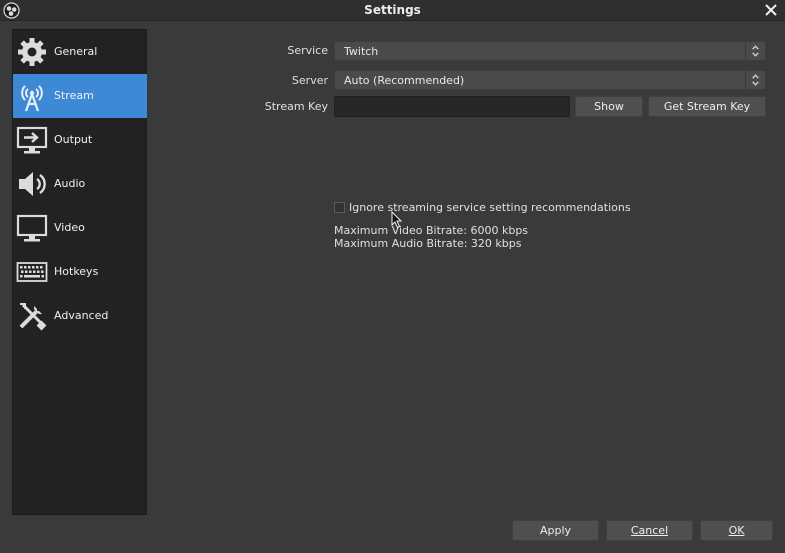 This screenshot has height=553, width=785. I want to click on stream-key-label: Stream Key, so click(296, 106).